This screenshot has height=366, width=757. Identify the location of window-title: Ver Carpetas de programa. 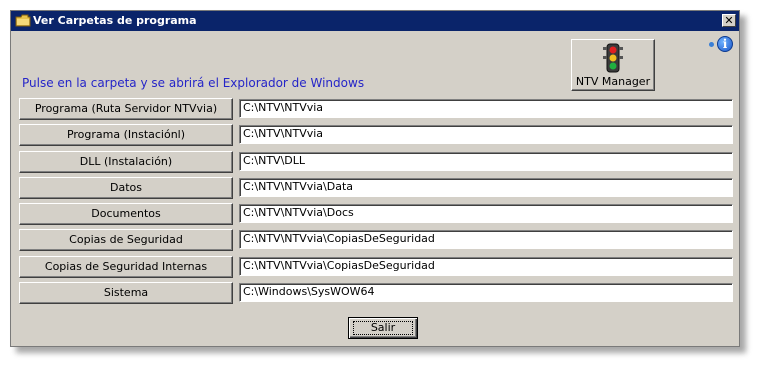
(115, 20).